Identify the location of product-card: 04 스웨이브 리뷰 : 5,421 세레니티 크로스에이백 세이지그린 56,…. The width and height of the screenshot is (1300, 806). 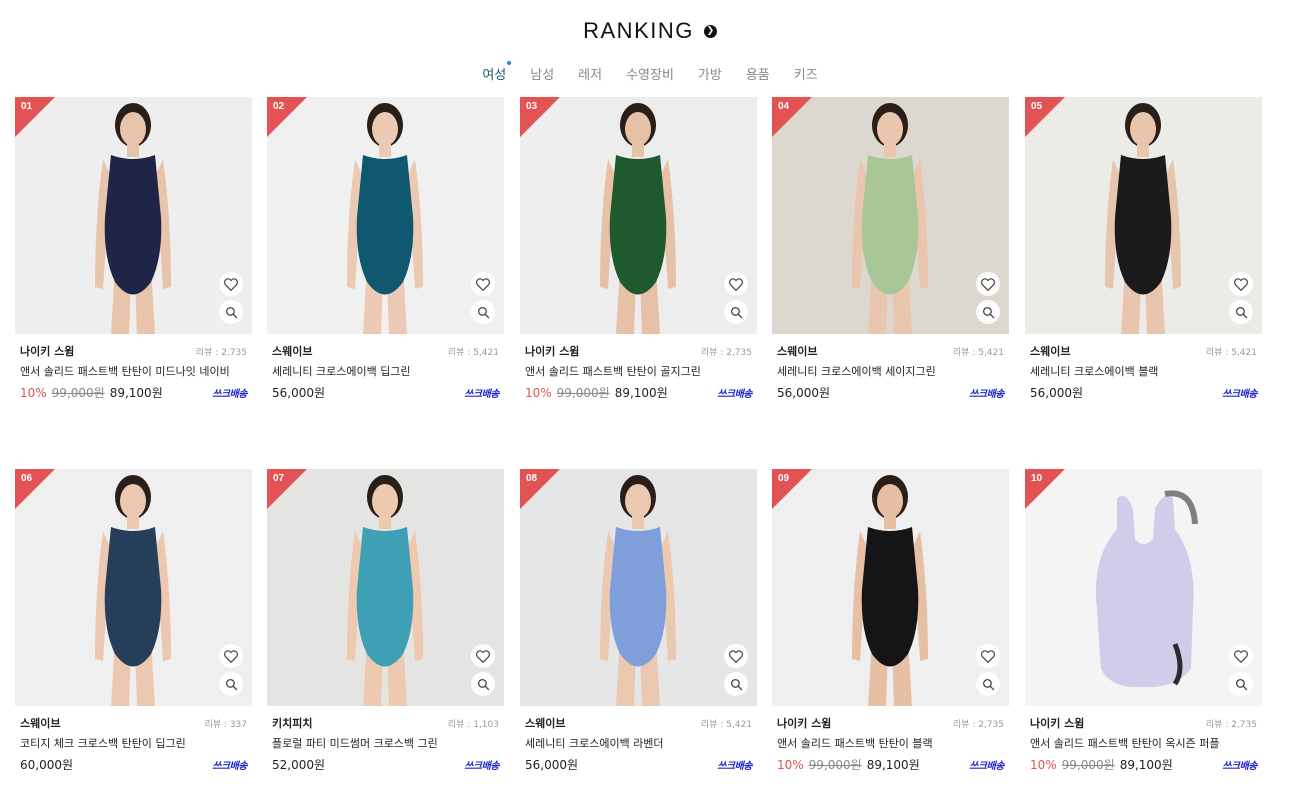
(890, 249).